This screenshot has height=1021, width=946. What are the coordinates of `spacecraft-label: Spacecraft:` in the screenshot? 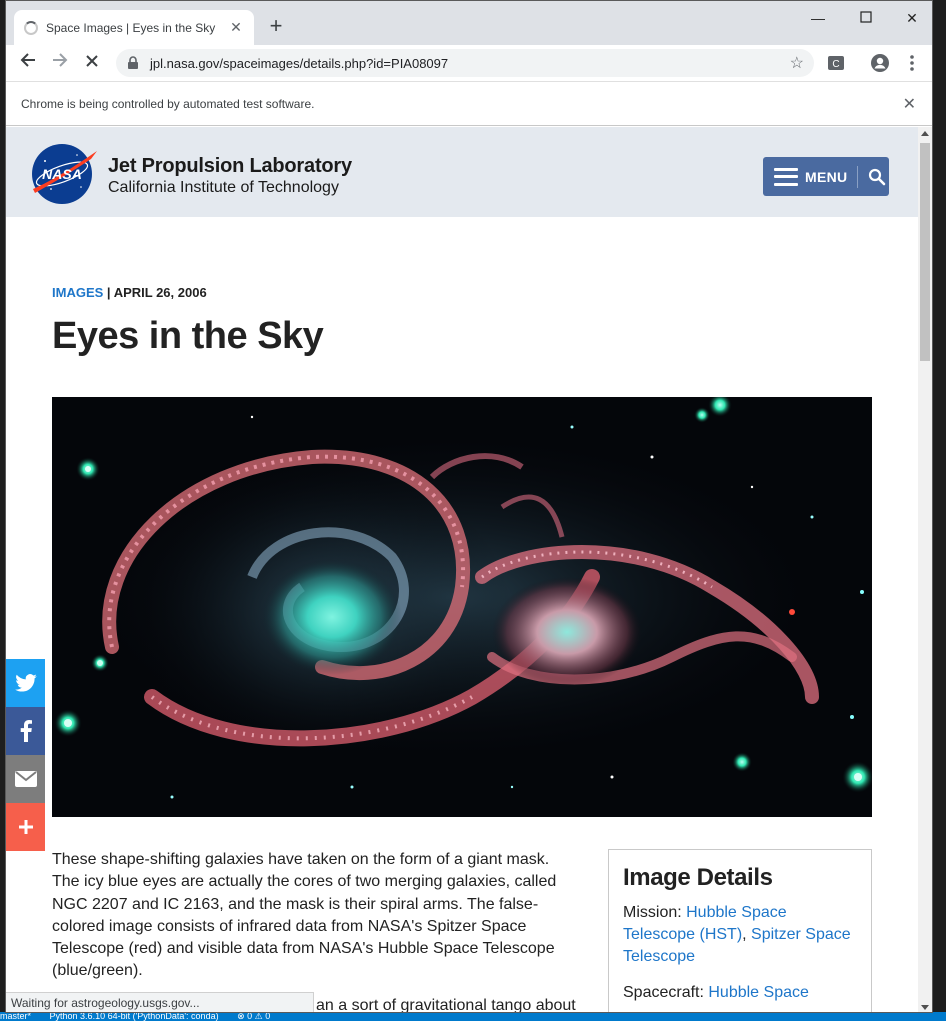 It's located at (666, 992).